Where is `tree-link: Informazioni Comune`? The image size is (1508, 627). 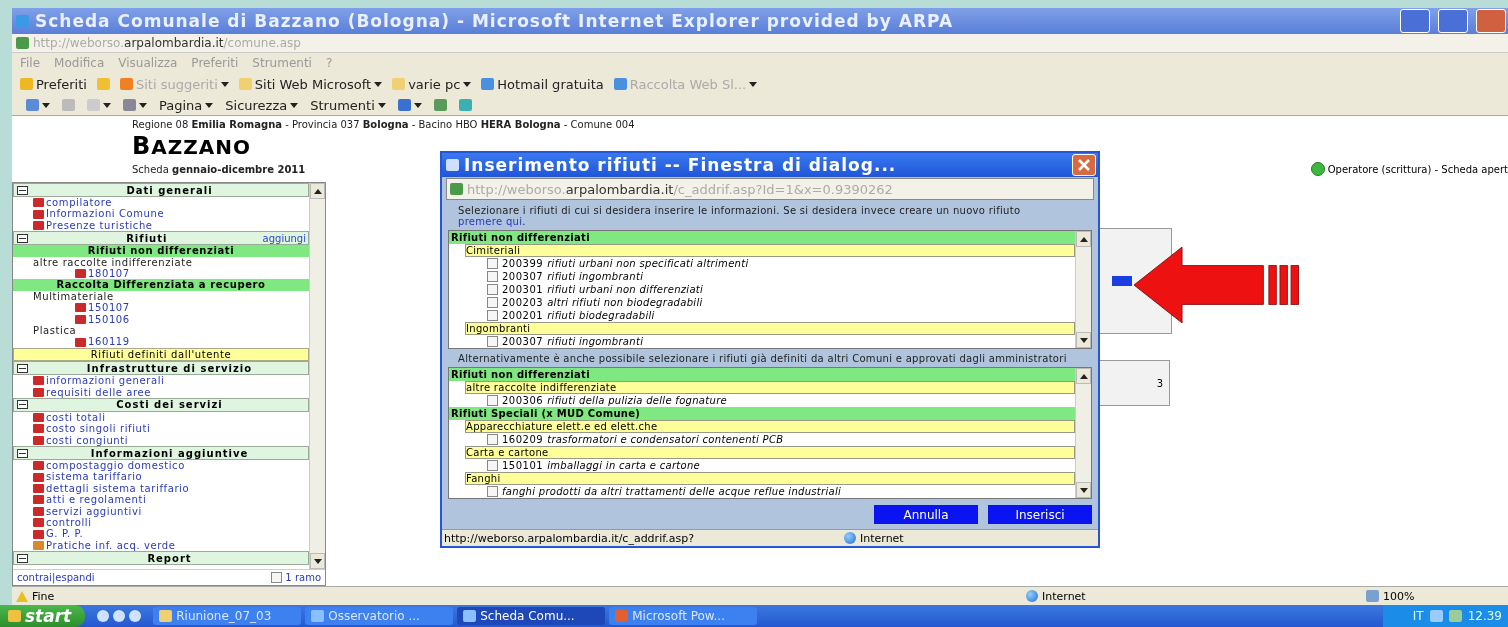 tree-link: Informazioni Comune is located at coordinates (105, 214).